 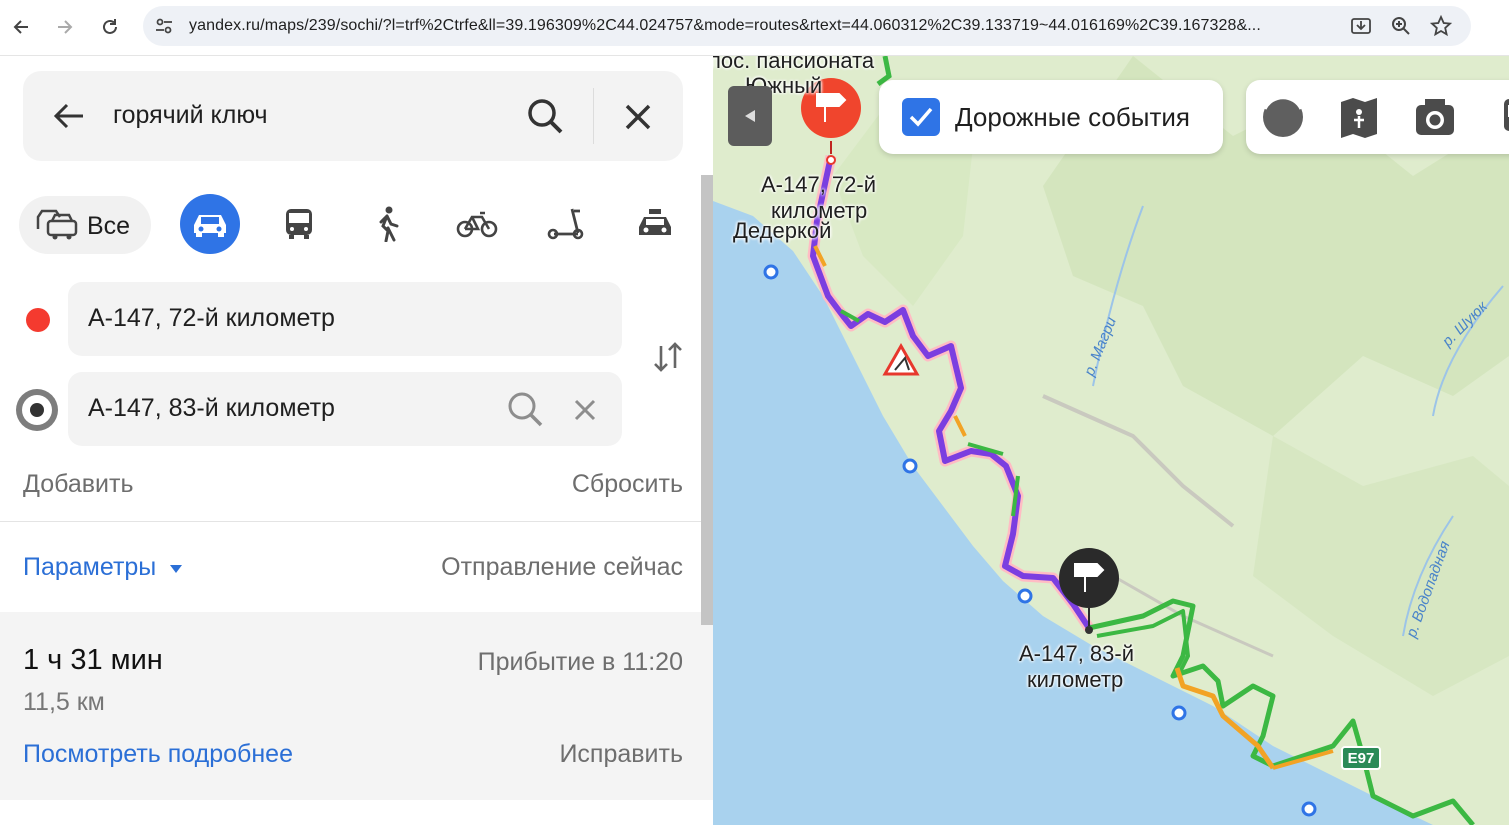 I want to click on forward-arrow-icon, so click(x=65, y=27).